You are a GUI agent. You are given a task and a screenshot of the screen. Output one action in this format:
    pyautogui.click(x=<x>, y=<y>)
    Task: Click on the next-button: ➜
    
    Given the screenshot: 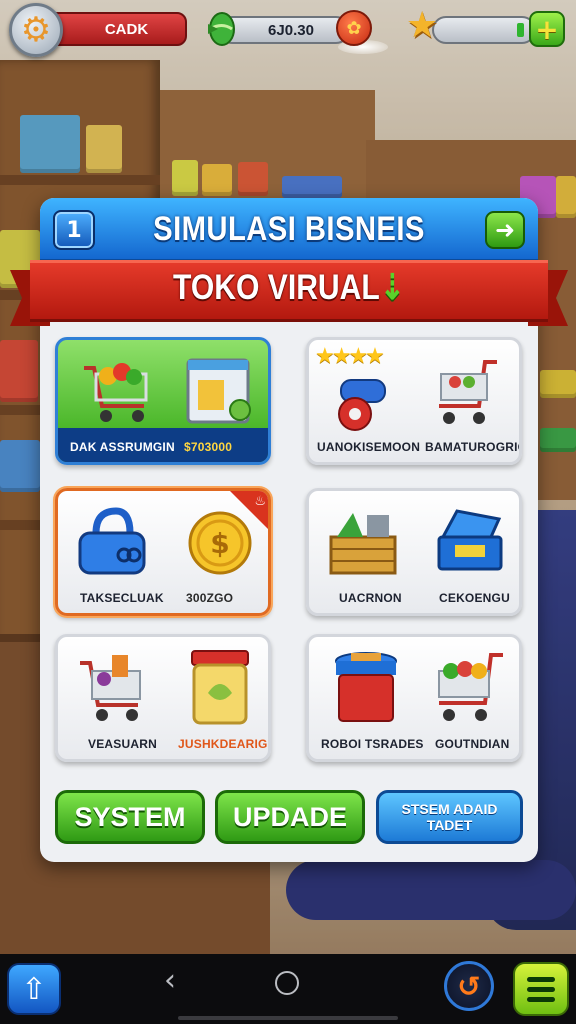 What is the action you would take?
    pyautogui.click(x=505, y=230)
    